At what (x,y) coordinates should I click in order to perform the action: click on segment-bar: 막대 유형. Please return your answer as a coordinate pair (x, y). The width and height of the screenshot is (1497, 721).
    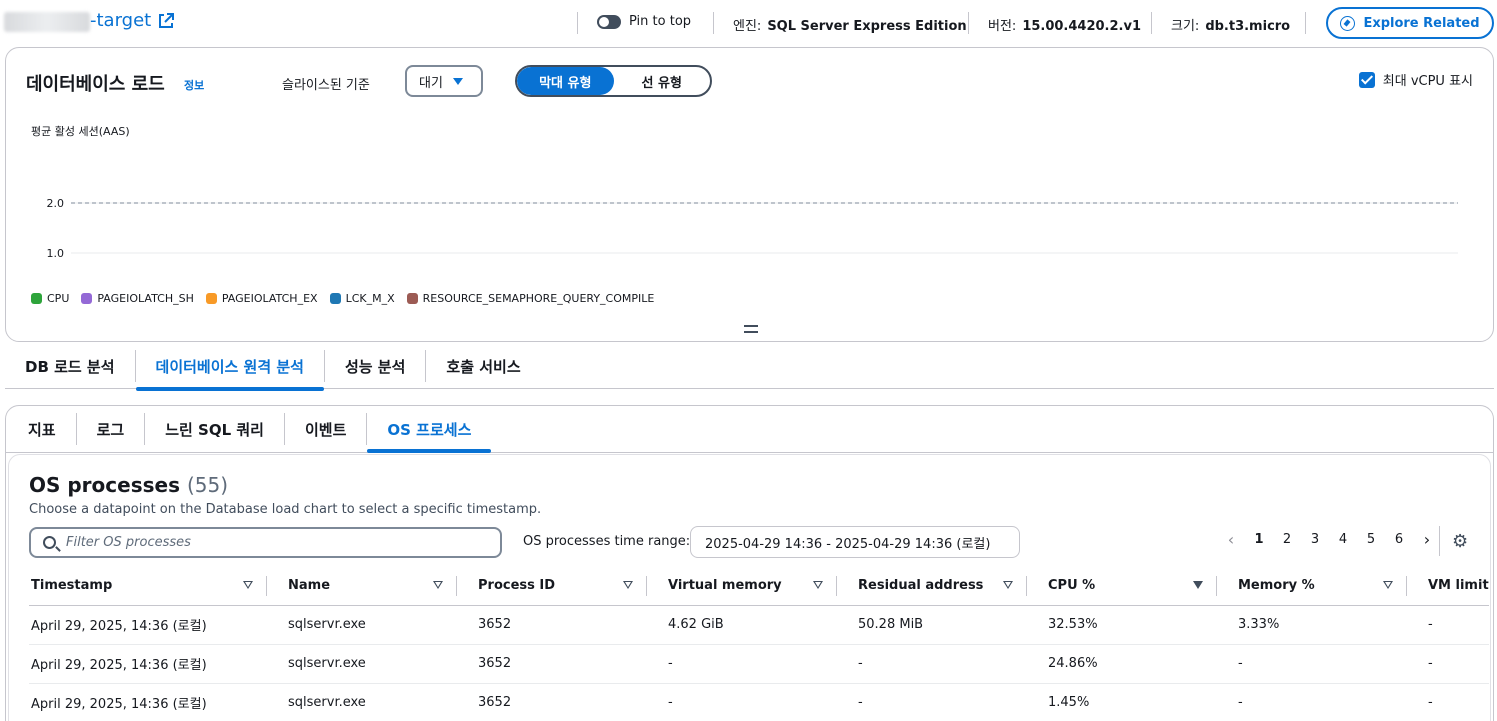
    Looking at the image, I should click on (565, 81).